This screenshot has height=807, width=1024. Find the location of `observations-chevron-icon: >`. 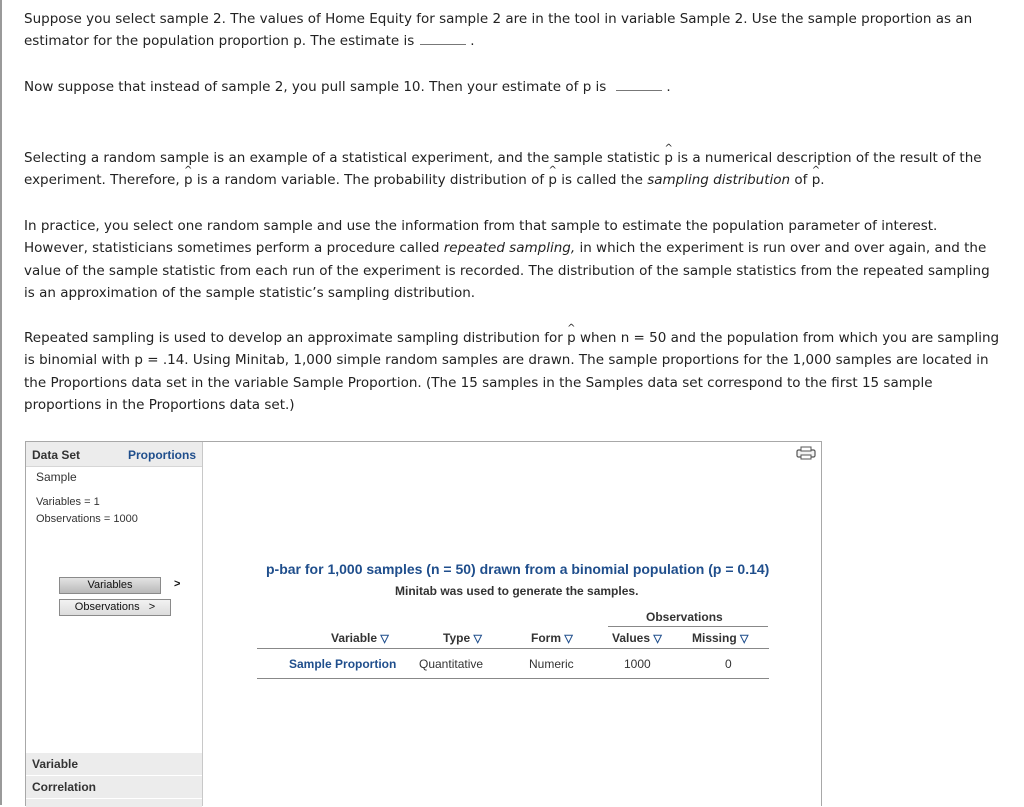

observations-chevron-icon: > is located at coordinates (152, 607).